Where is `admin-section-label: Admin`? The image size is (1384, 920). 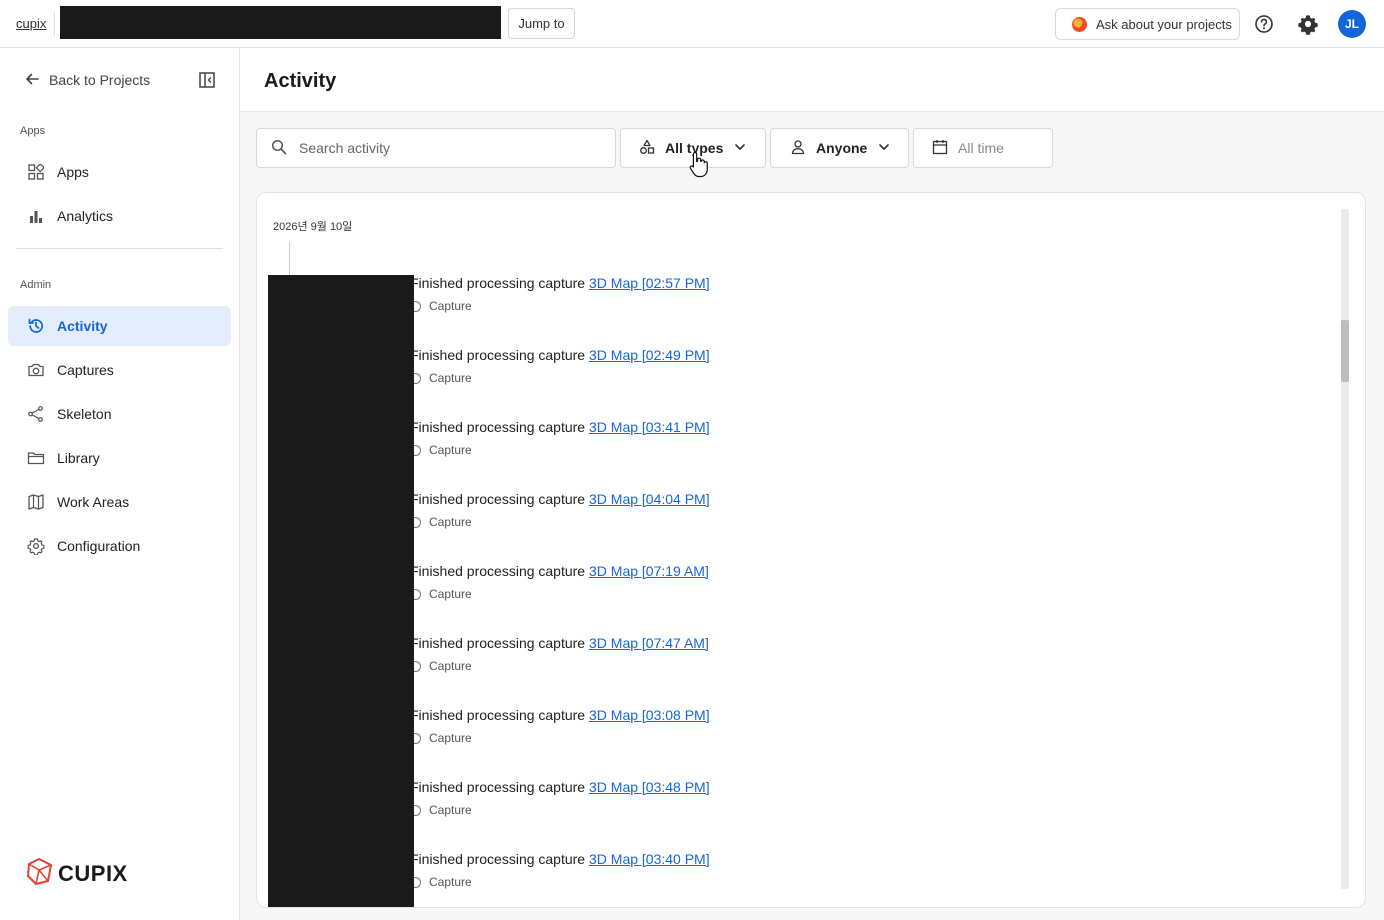 admin-section-label: Admin is located at coordinates (36, 285).